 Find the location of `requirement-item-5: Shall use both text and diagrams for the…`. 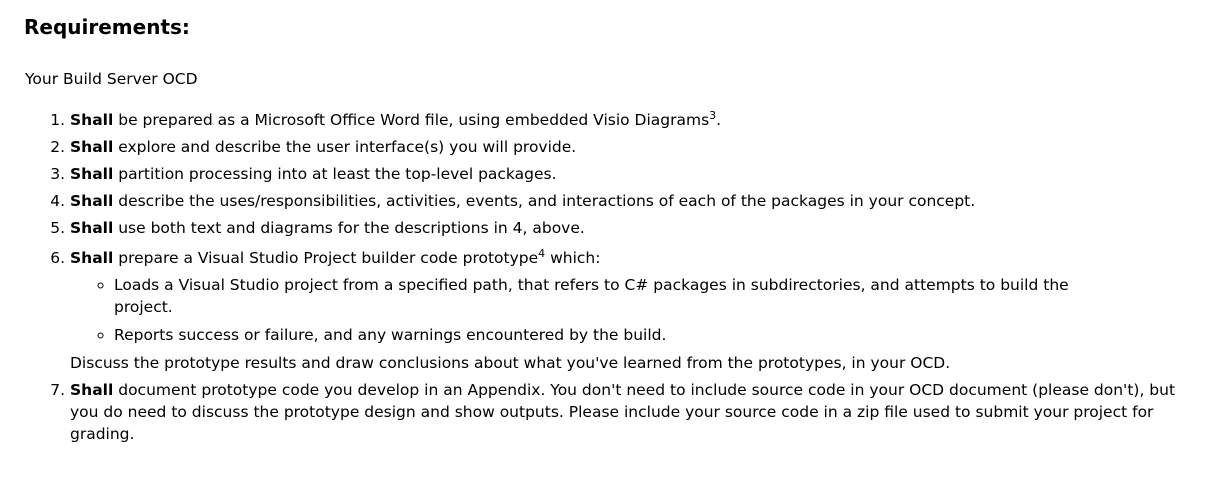

requirement-item-5: Shall use both text and diagrams for the… is located at coordinates (625, 228).